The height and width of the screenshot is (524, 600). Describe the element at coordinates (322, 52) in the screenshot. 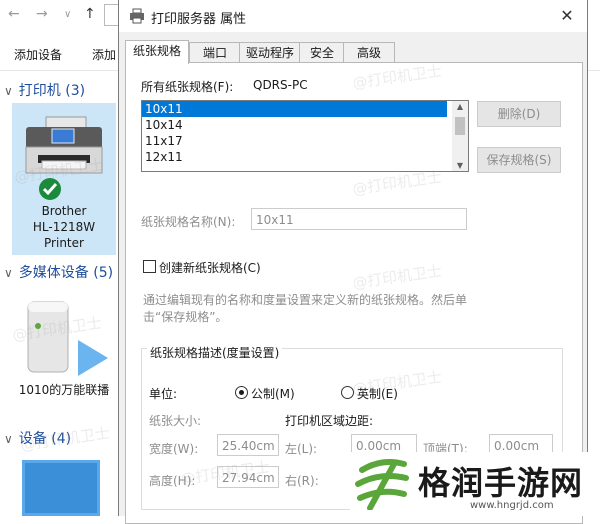

I see `tab-security: 安全` at that location.